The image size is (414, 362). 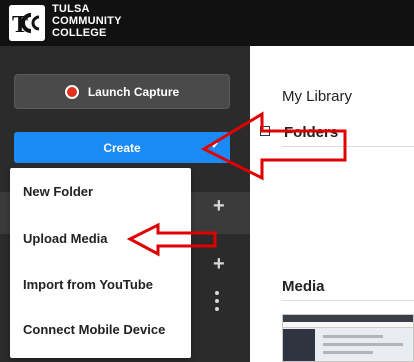 What do you see at coordinates (87, 21) in the screenshot?
I see `college-name: TULSA COMMUNITY COLLEGE` at bounding box center [87, 21].